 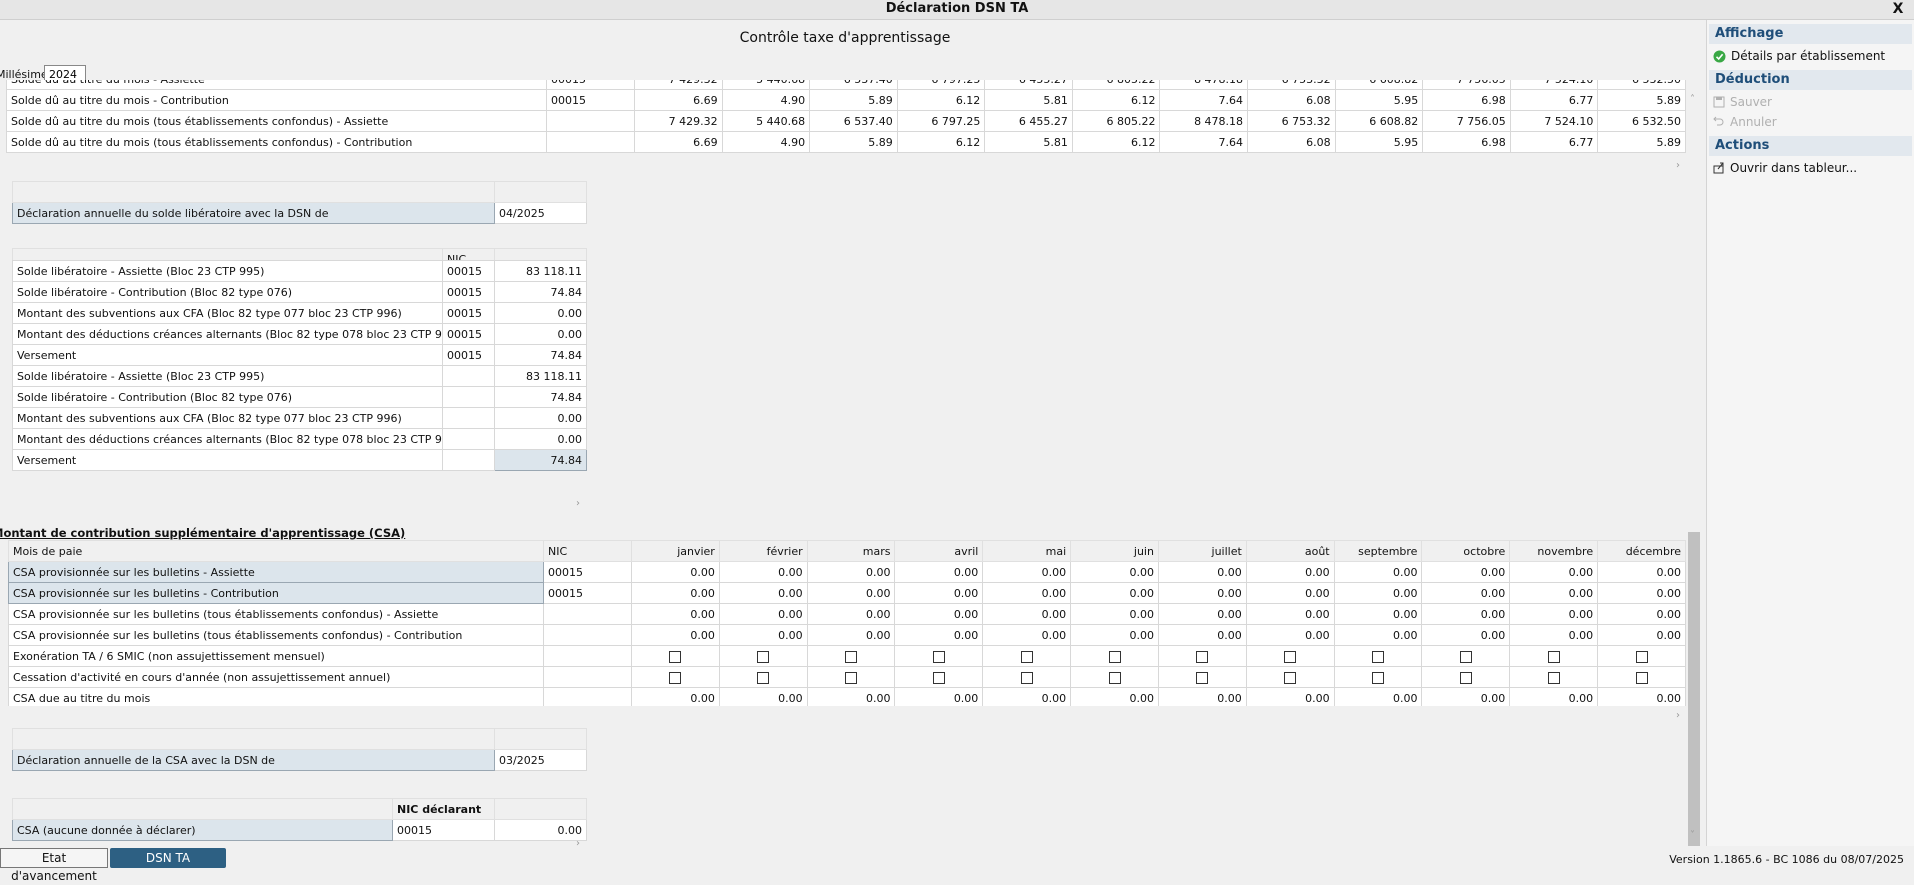 I want to click on sidebar-item-details-etablissement: Détails par établissement, so click(x=1810, y=56).